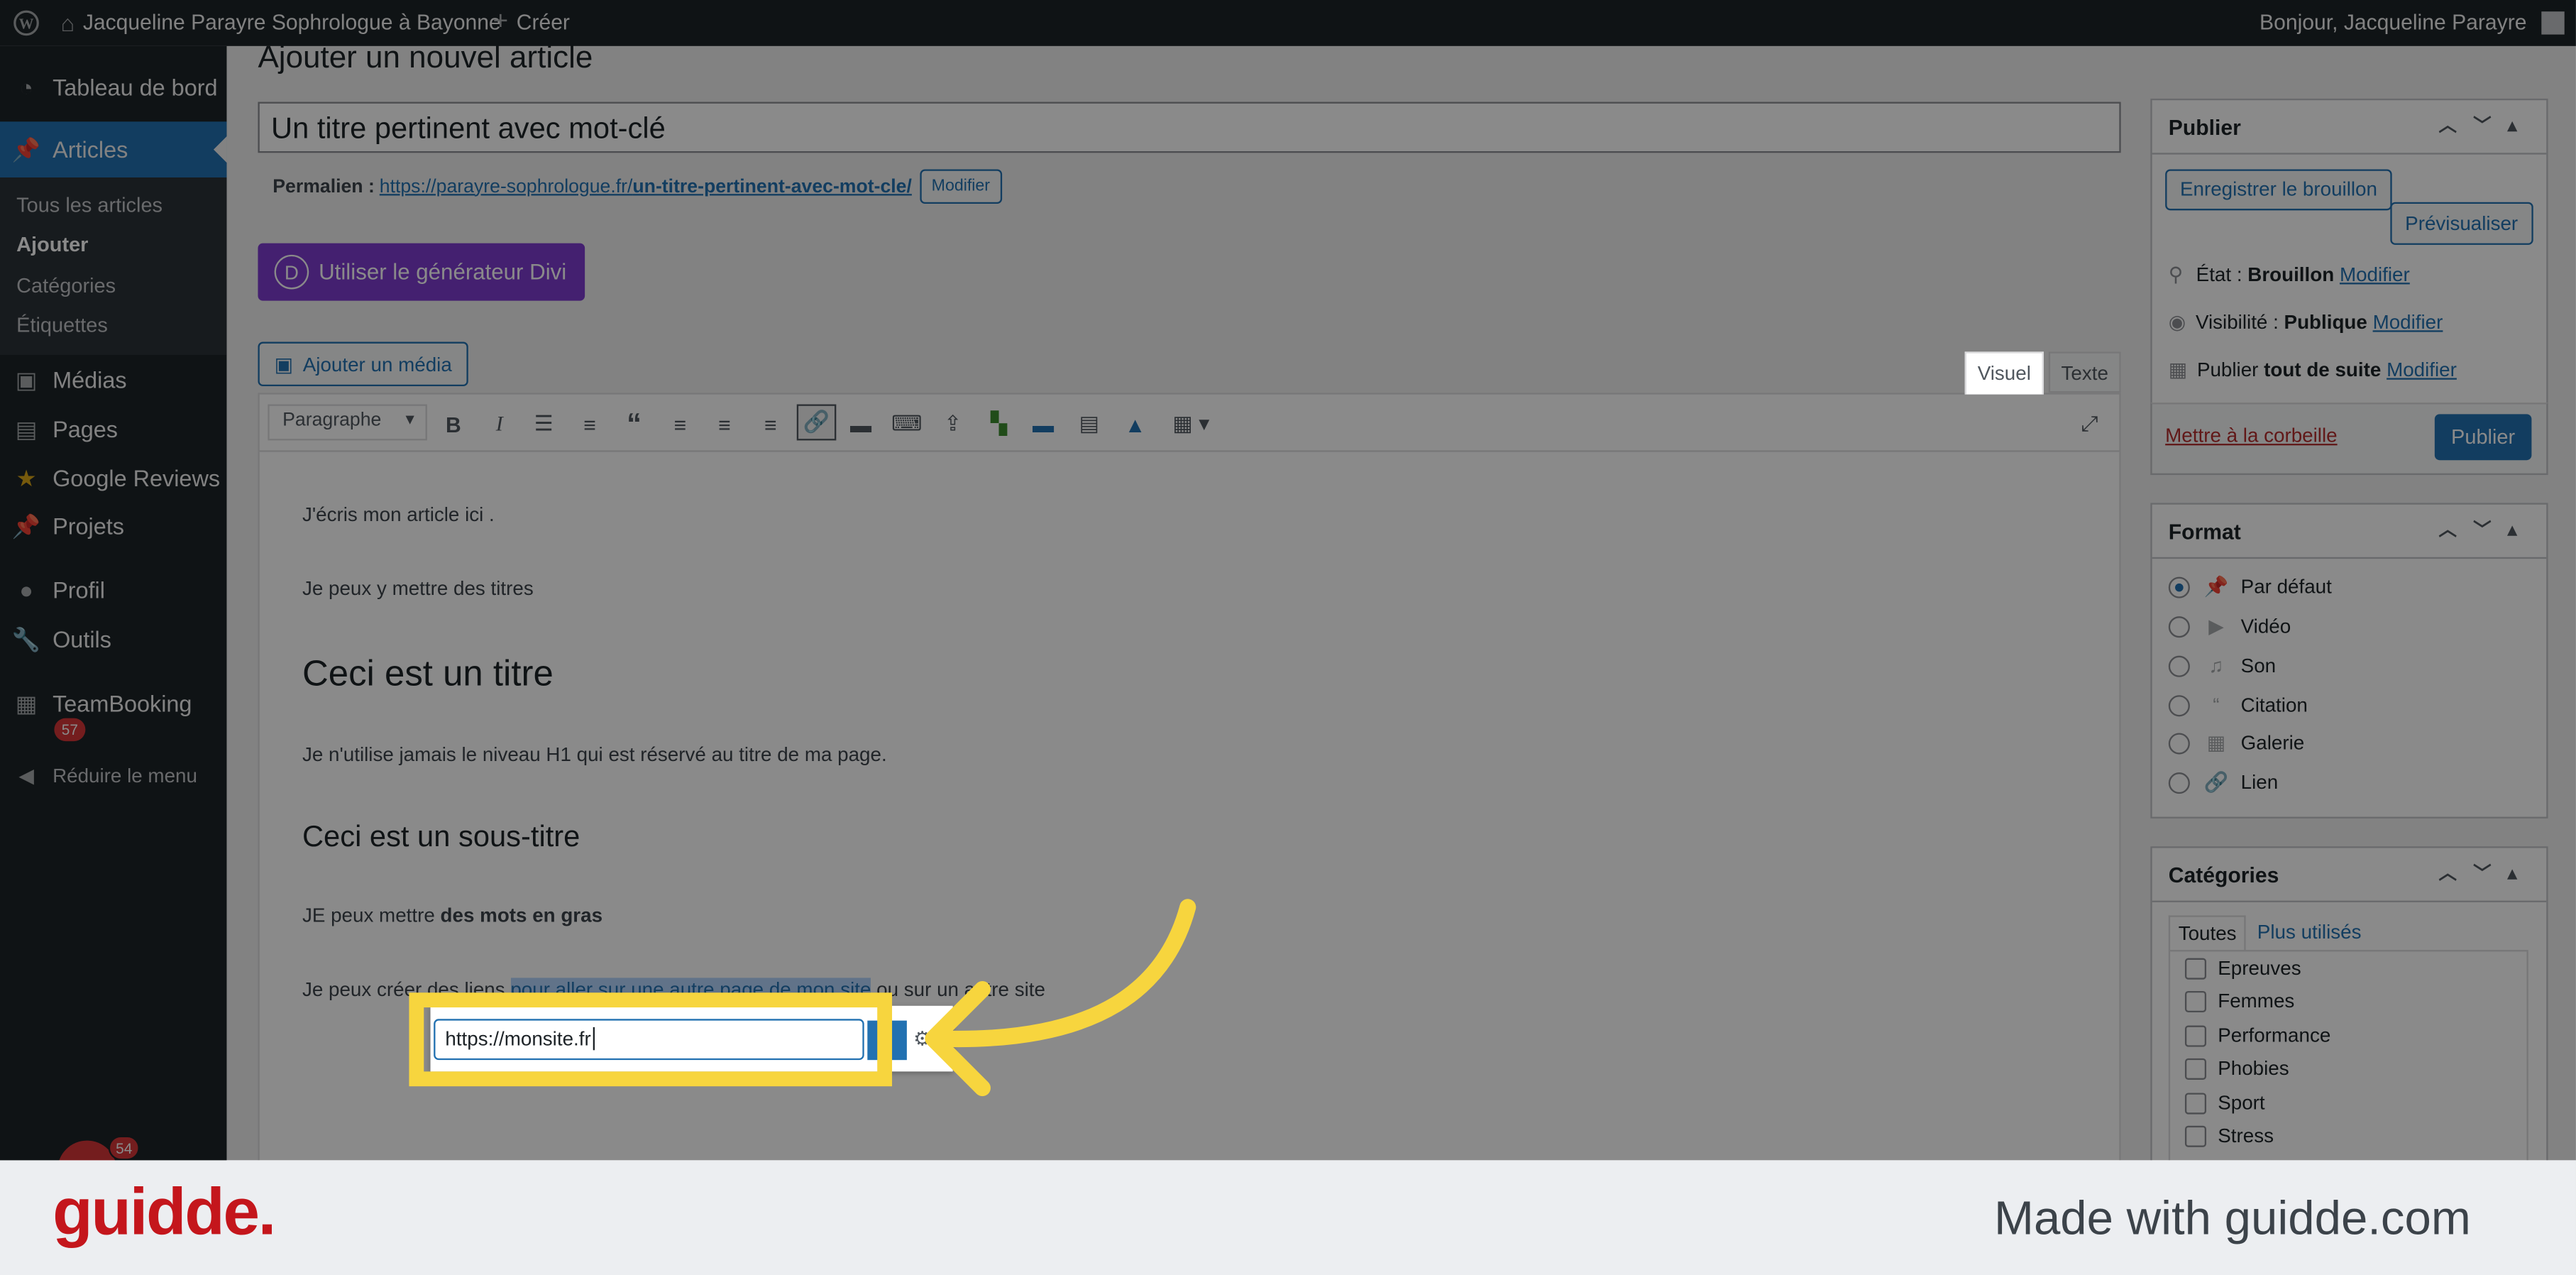 This screenshot has height=1275, width=2576. I want to click on link-url-input: https://monsite.fr, so click(649, 1040).